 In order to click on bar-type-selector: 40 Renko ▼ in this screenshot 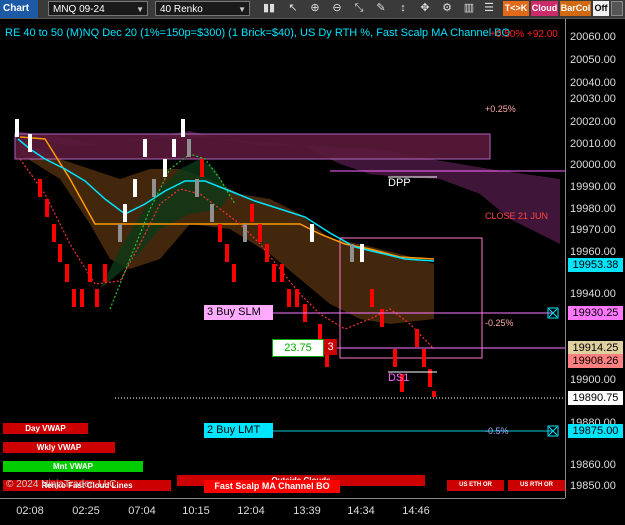, I will do `click(202, 8)`.